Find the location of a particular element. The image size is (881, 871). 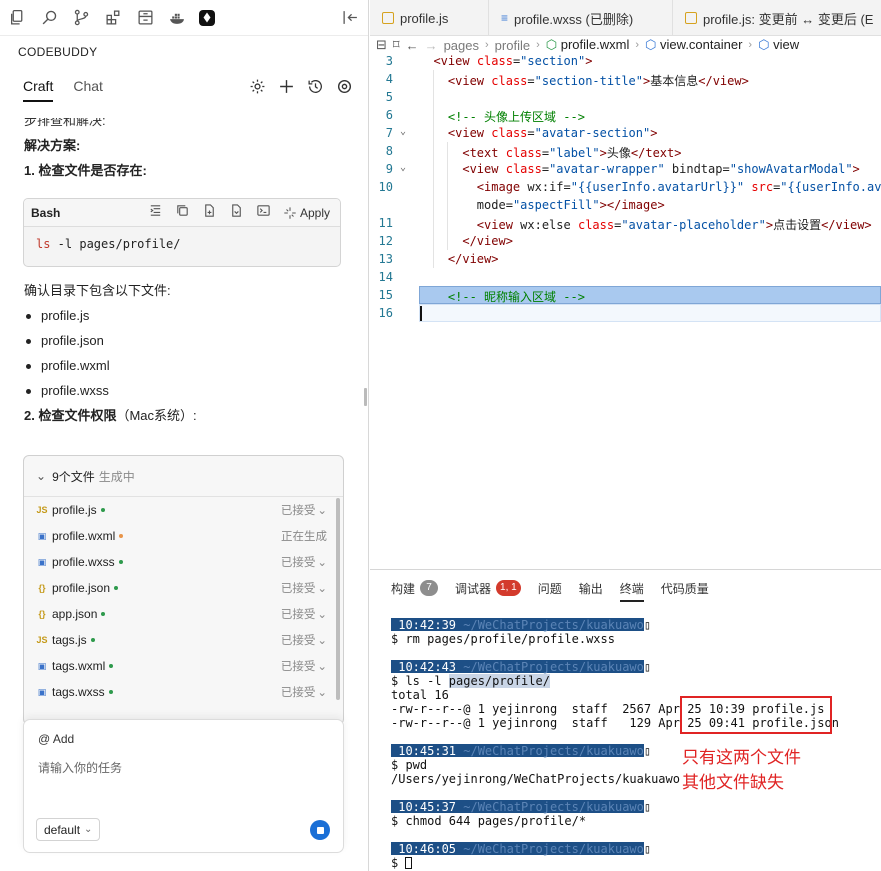

file-name: profile.js is located at coordinates (74, 510).